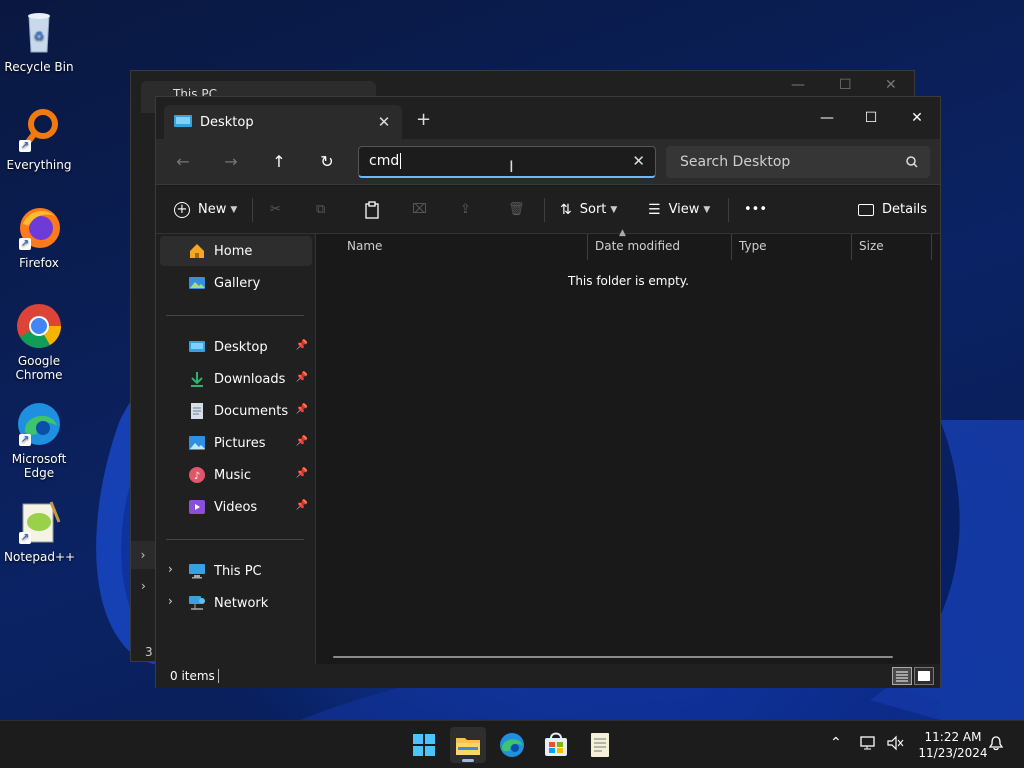  What do you see at coordinates (283, 122) in the screenshot?
I see `tab-desktop: Desktop ✕` at bounding box center [283, 122].